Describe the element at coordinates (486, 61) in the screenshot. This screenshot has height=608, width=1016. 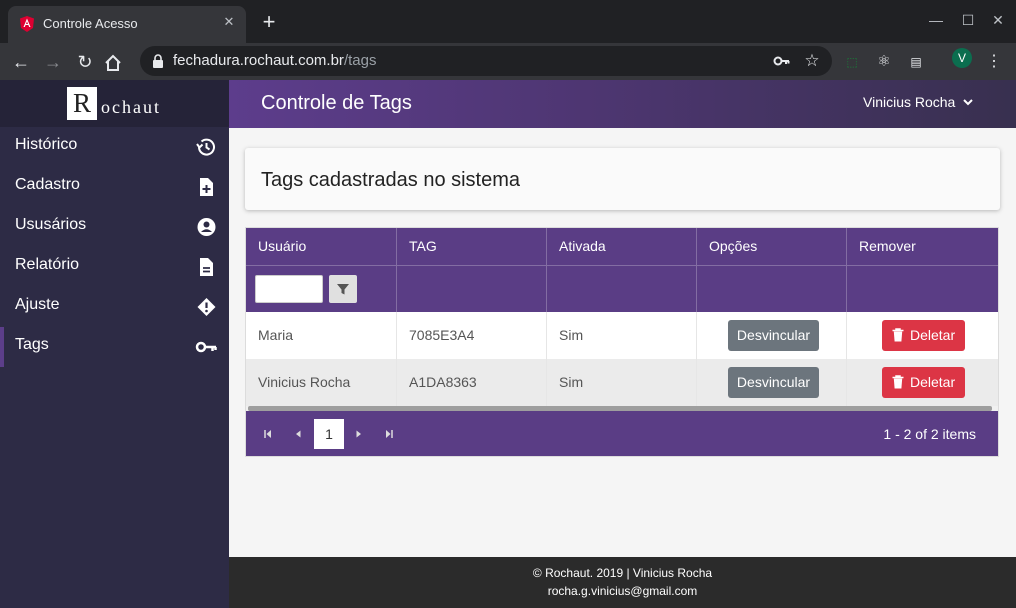
I see `address-bar: fechadura.rochaut.com.br/tags ☆` at that location.